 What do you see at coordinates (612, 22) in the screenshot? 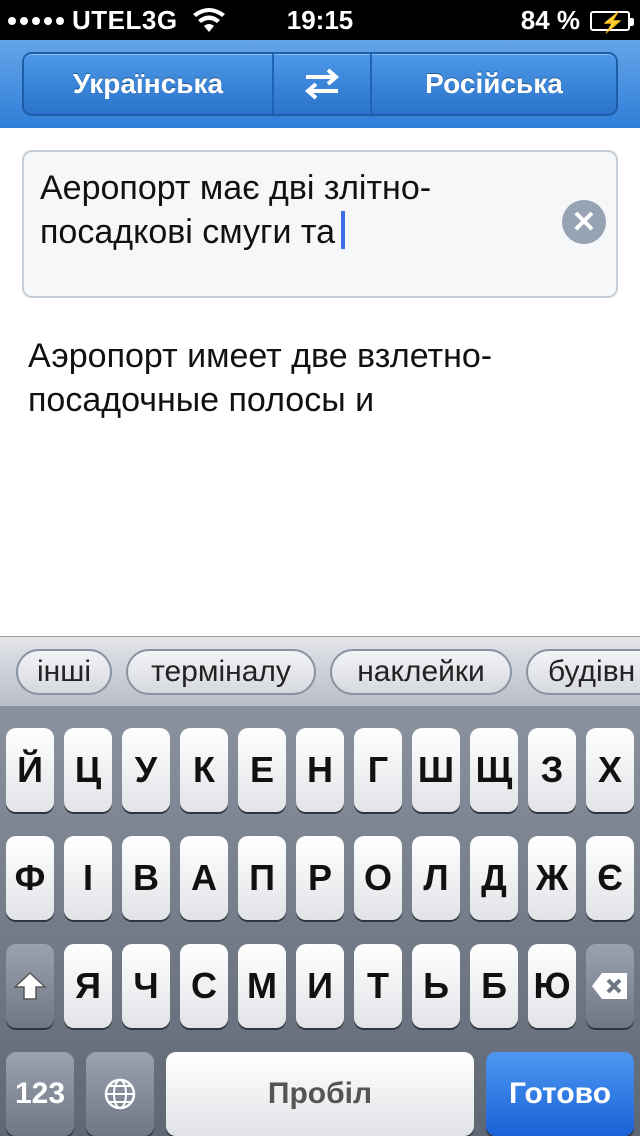
I see `battery-icon: ⚡` at bounding box center [612, 22].